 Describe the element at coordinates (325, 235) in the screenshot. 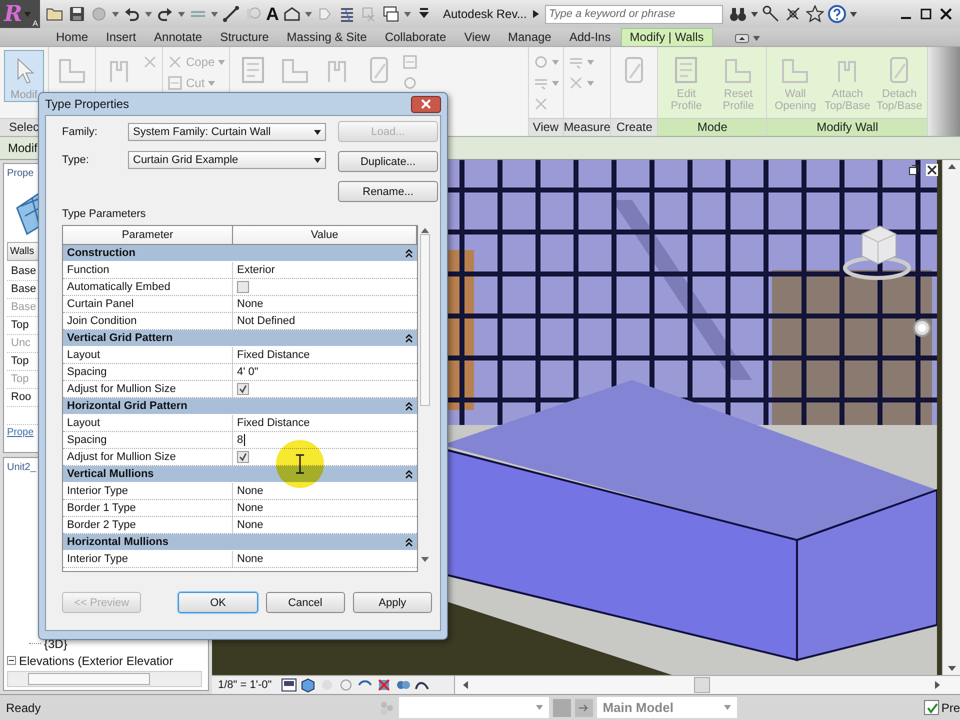

I see `column-header: Value` at that location.